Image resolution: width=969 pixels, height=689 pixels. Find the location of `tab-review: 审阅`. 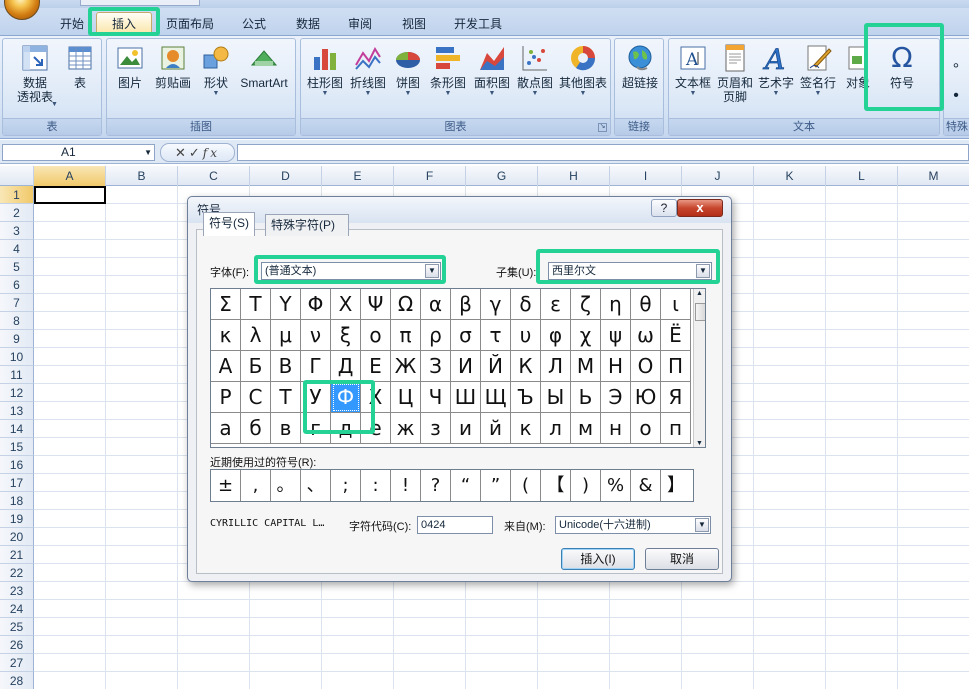

tab-review: 审阅 is located at coordinates (360, 24).